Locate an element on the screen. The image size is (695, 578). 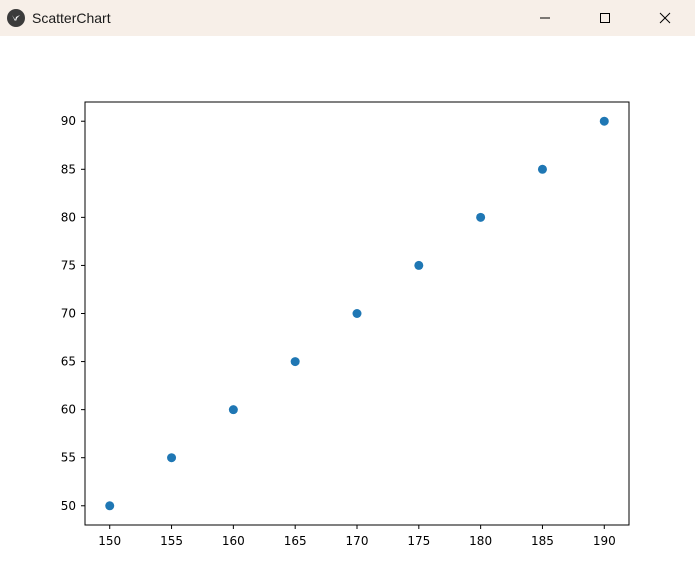
window-controls is located at coordinates (605, 18).